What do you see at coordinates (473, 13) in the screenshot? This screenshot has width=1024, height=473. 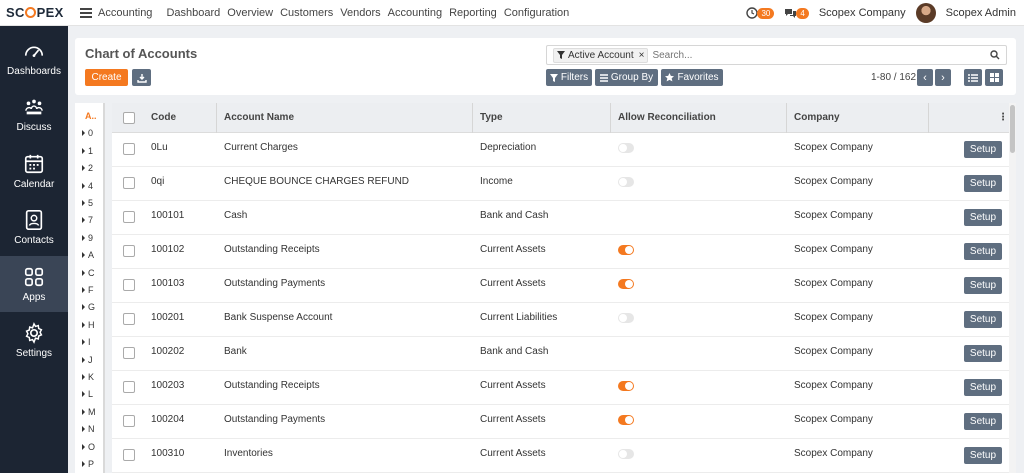 I see `menu-reporting: Reporting` at bounding box center [473, 13].